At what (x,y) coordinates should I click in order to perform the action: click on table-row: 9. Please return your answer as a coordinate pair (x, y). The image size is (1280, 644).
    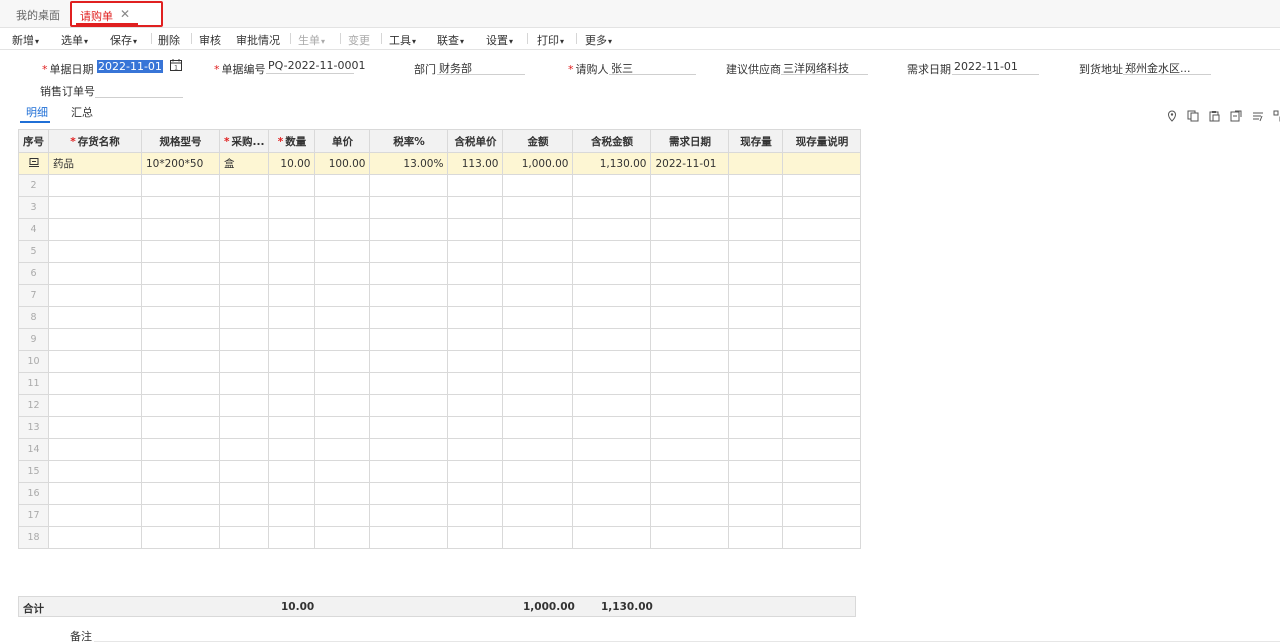
    Looking at the image, I should click on (440, 339).